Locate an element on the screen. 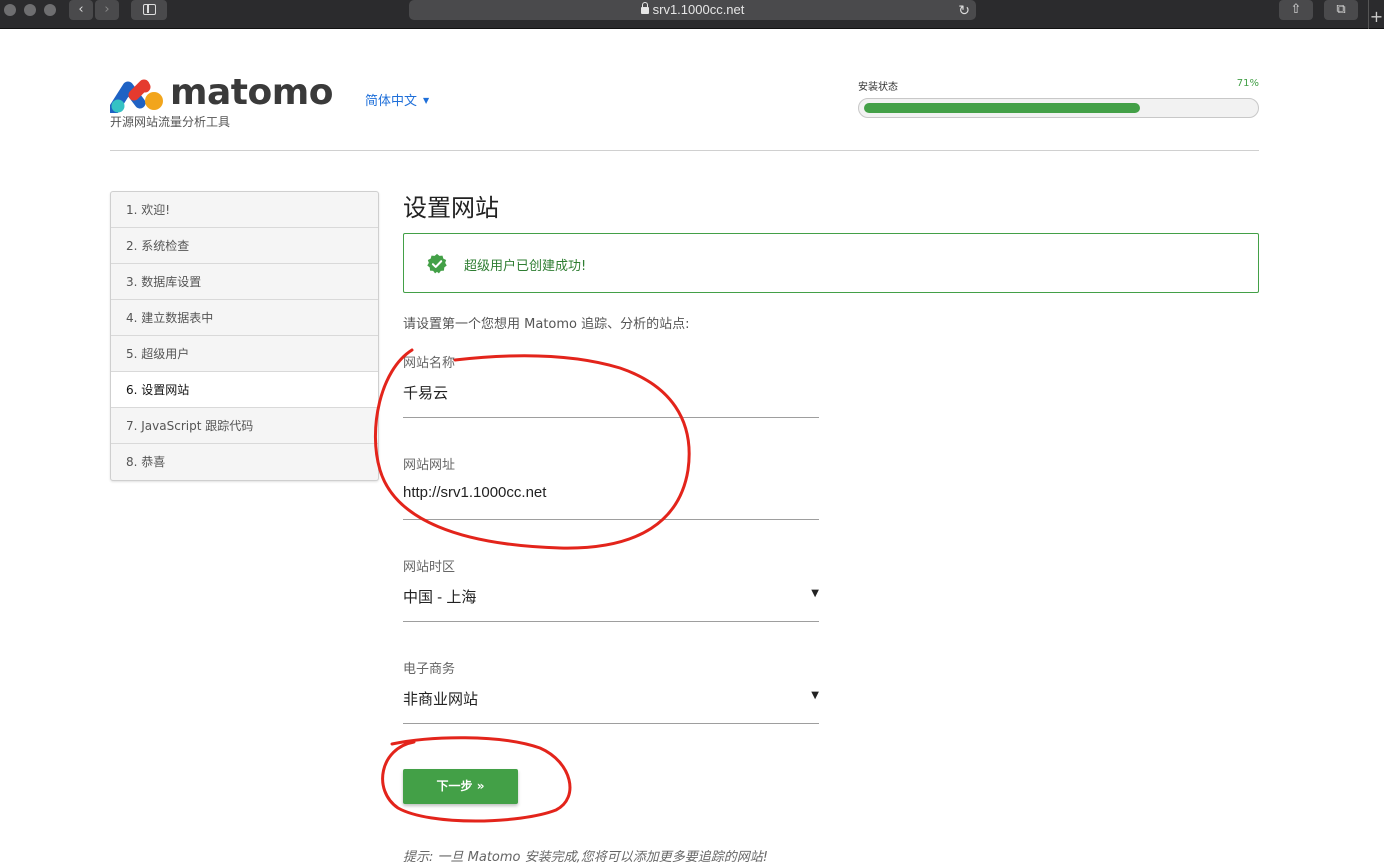  install-progress-fill is located at coordinates (1002, 108).